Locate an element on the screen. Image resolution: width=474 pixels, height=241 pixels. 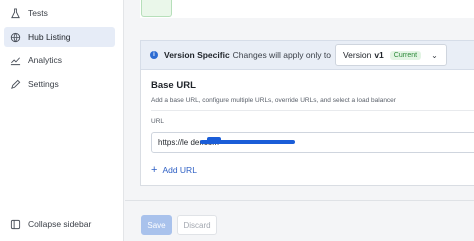
status-panel is located at coordinates (156, 8).